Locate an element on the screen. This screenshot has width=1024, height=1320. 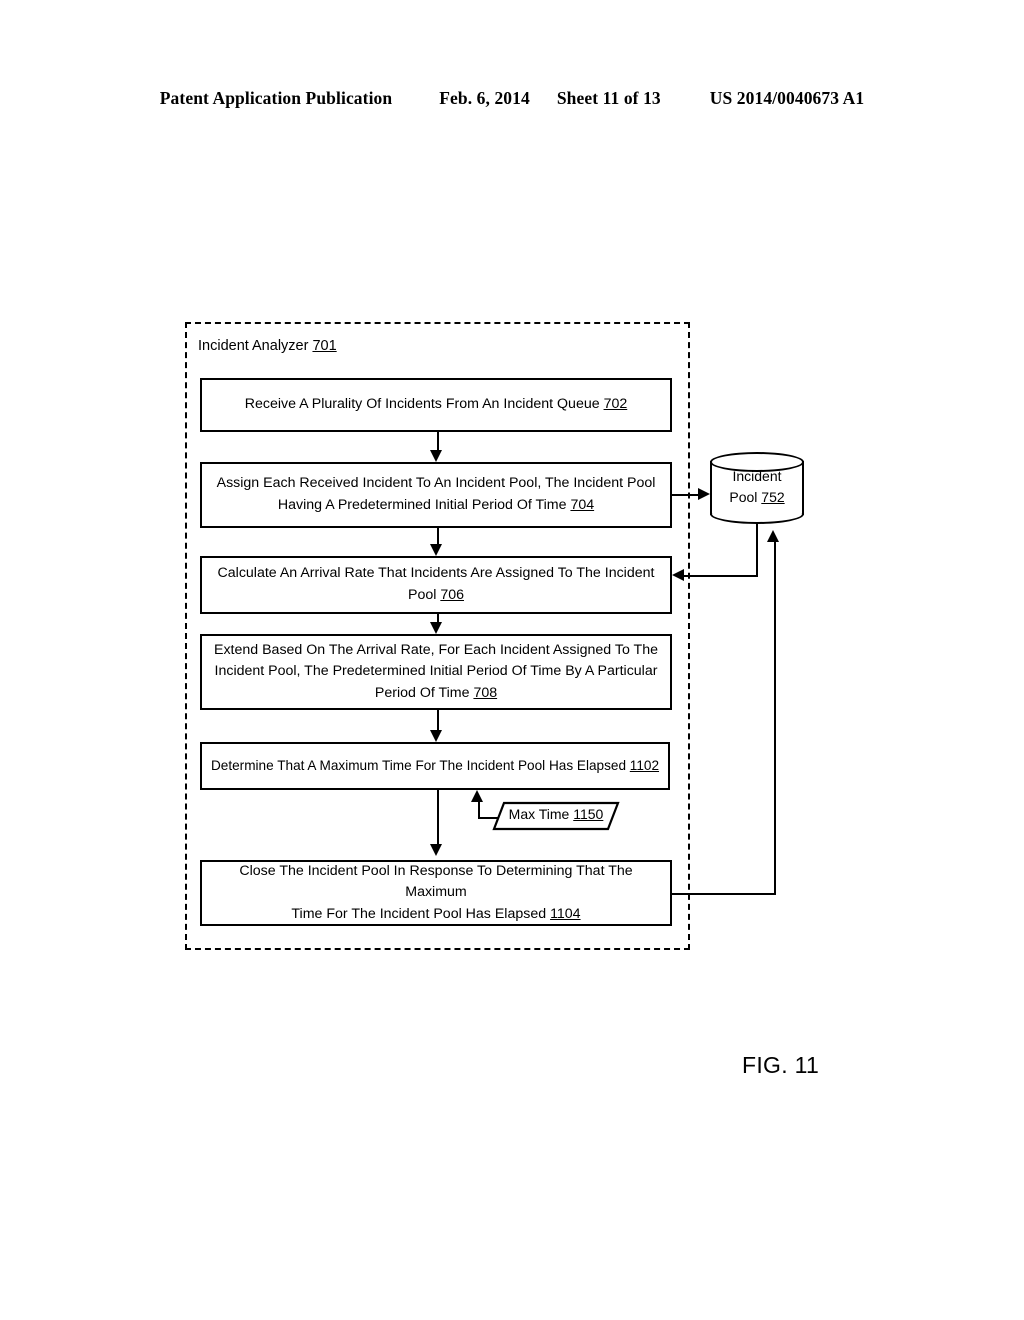
process-box-1102-ref: 1102 is located at coordinates (644, 765).